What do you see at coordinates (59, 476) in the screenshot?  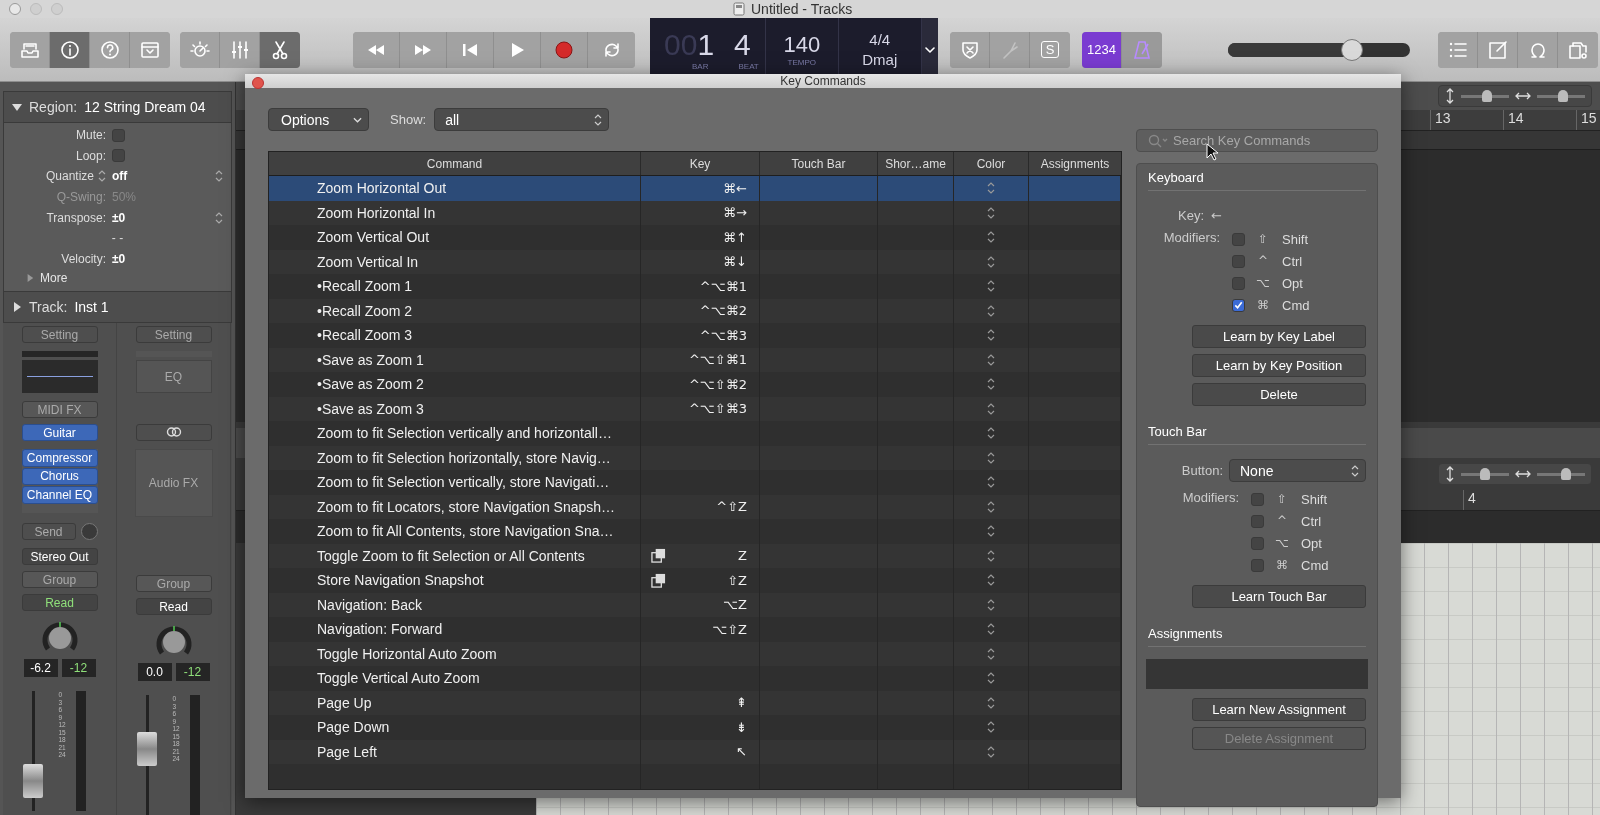 I see `plugin-slot: Chorus` at bounding box center [59, 476].